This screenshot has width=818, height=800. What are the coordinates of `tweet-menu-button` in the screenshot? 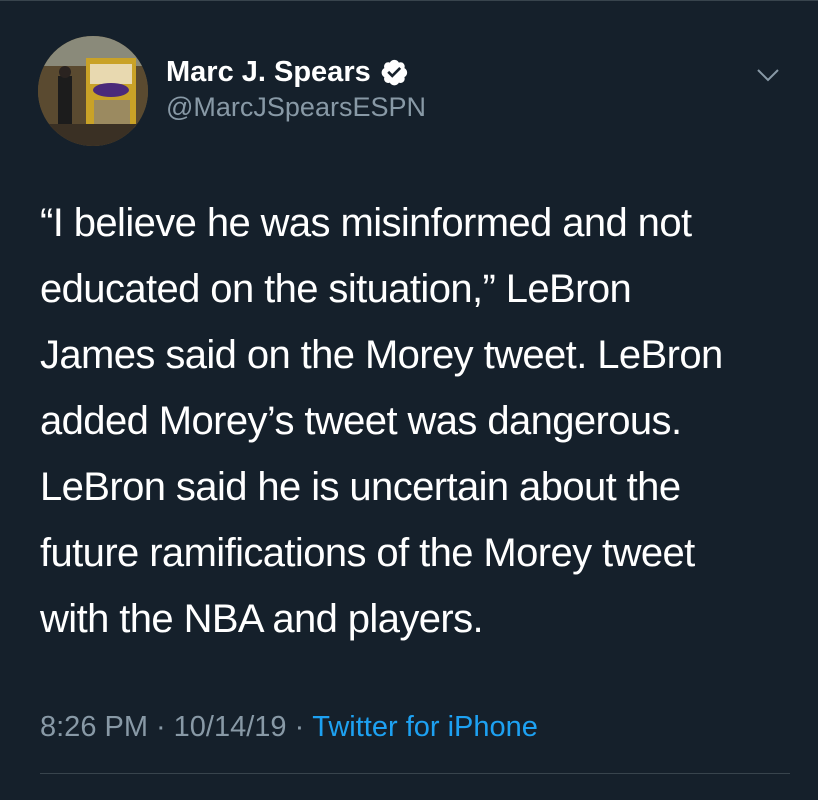 It's located at (768, 75).